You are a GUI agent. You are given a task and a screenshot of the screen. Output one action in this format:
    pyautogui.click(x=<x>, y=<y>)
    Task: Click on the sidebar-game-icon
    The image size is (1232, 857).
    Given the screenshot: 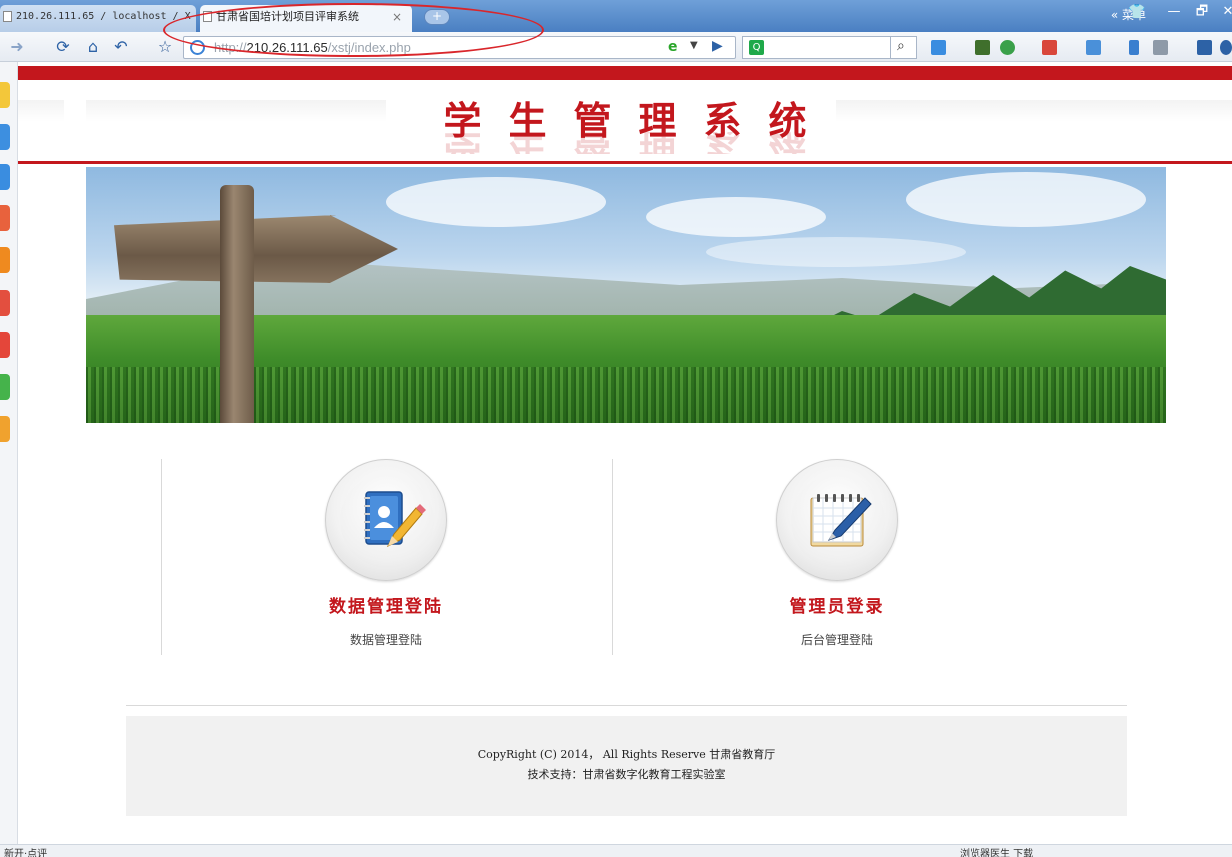 What is the action you would take?
    pyautogui.click(x=5, y=387)
    